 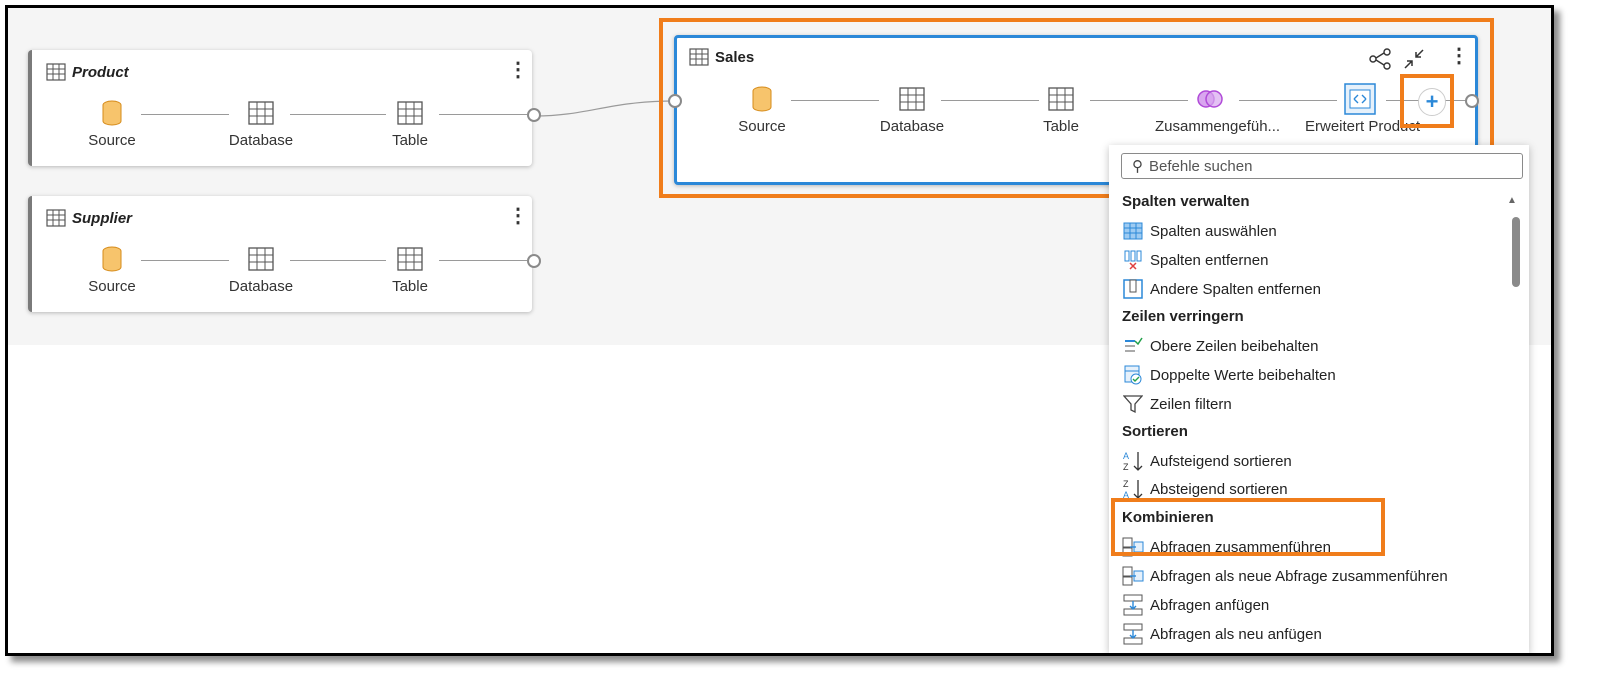 I want to click on filter-icon, so click(x=1133, y=404).